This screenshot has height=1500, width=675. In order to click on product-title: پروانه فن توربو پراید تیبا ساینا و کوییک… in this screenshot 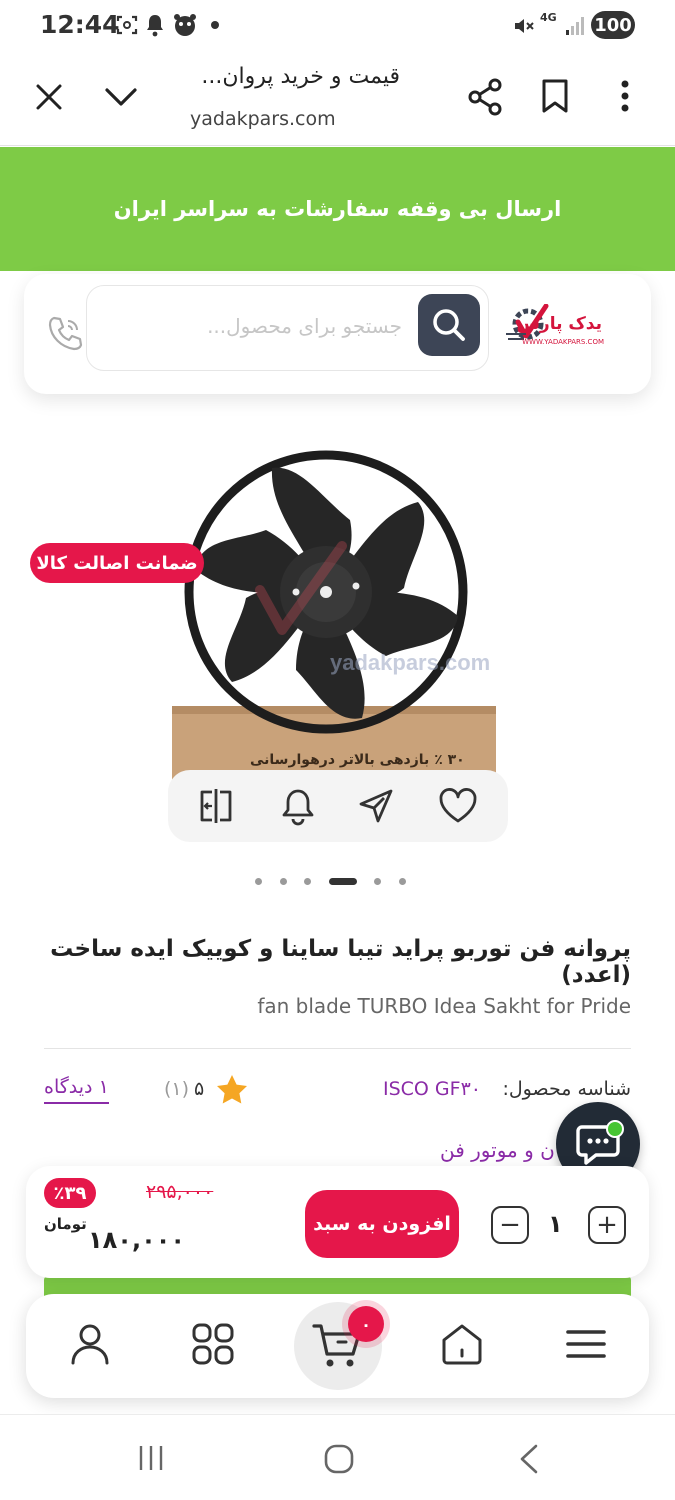, I will do `click(340, 962)`.